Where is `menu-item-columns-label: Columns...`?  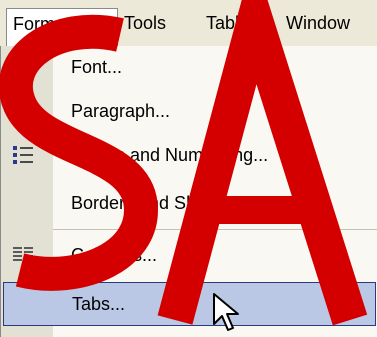 menu-item-columns-label: Columns... is located at coordinates (114, 255).